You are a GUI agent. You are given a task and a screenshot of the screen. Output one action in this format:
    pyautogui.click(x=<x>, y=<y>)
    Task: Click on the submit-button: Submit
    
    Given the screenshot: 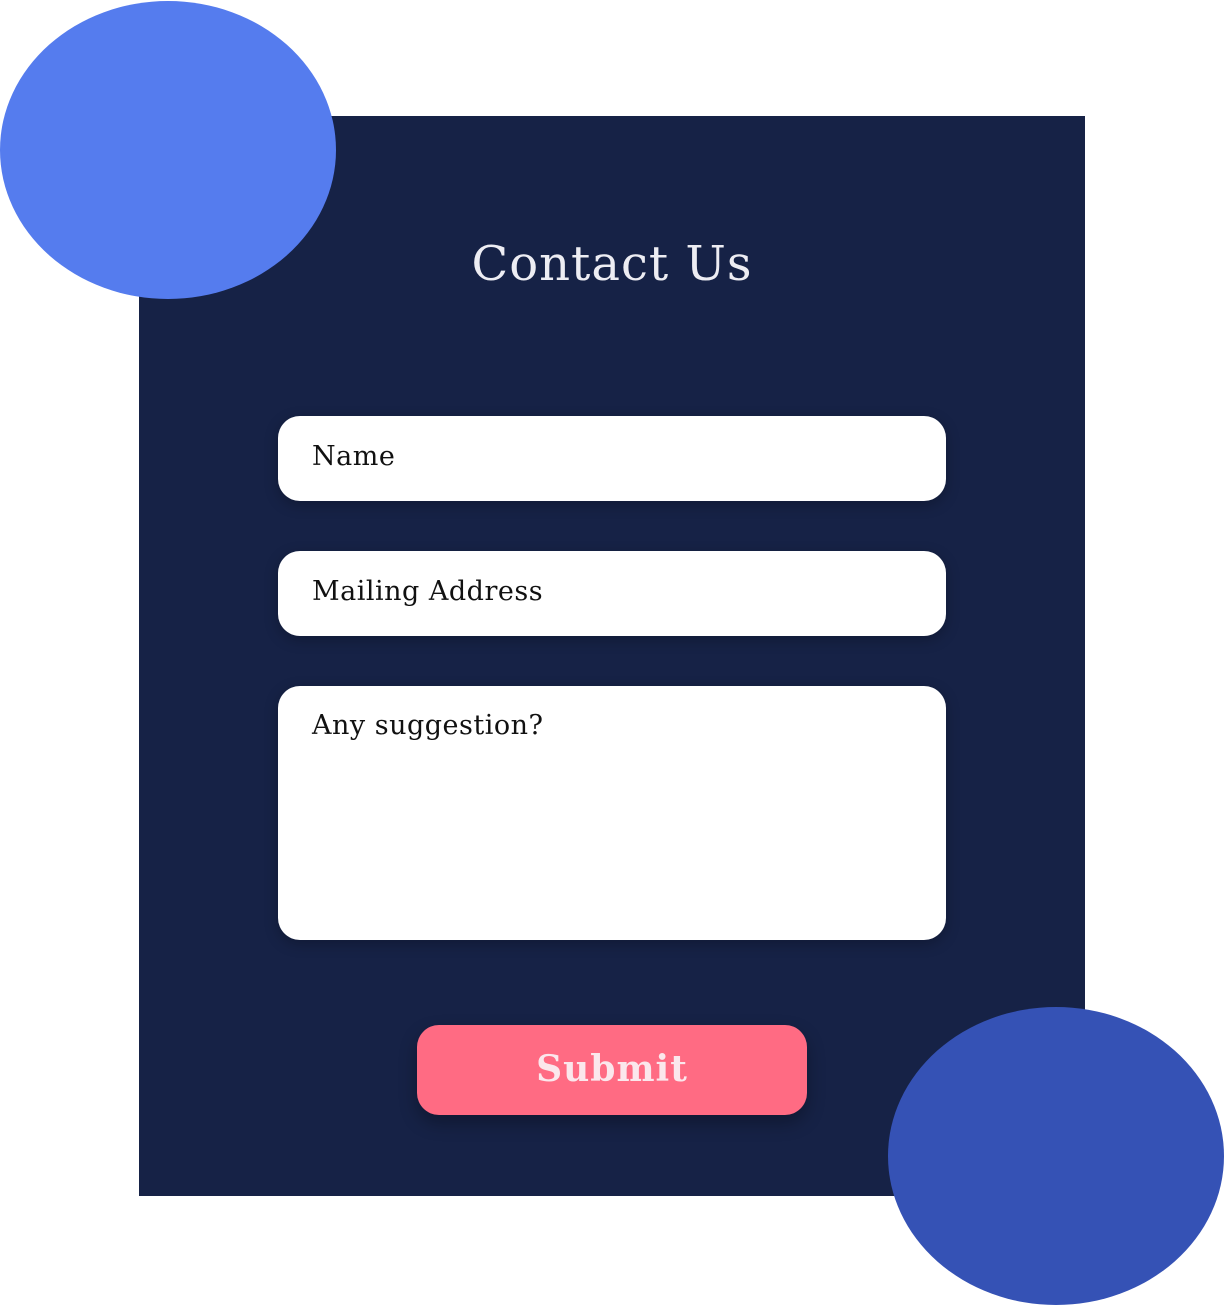 What is the action you would take?
    pyautogui.click(x=612, y=1070)
    